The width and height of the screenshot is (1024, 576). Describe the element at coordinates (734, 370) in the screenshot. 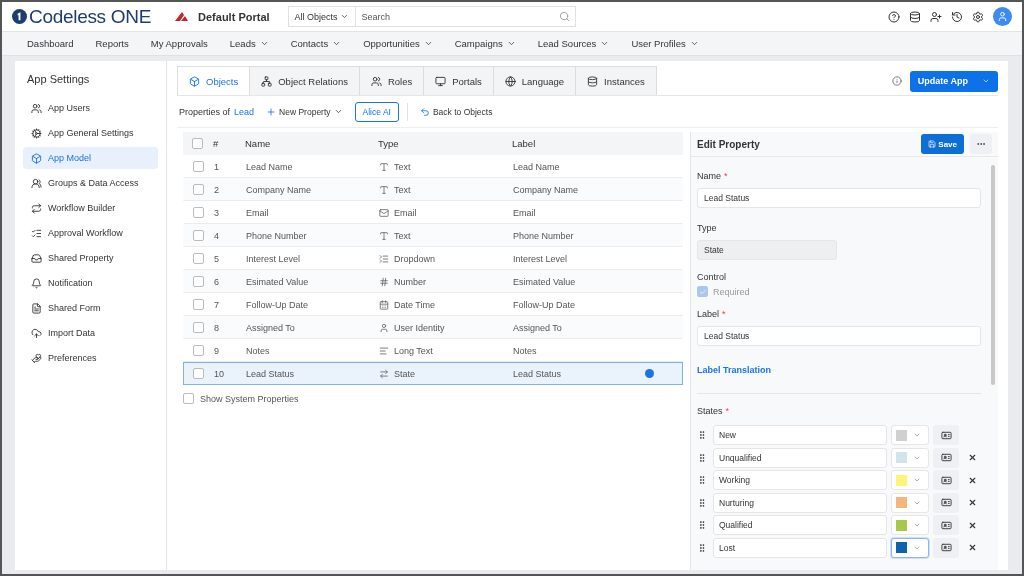

I see `translation-link: Label Translation` at that location.